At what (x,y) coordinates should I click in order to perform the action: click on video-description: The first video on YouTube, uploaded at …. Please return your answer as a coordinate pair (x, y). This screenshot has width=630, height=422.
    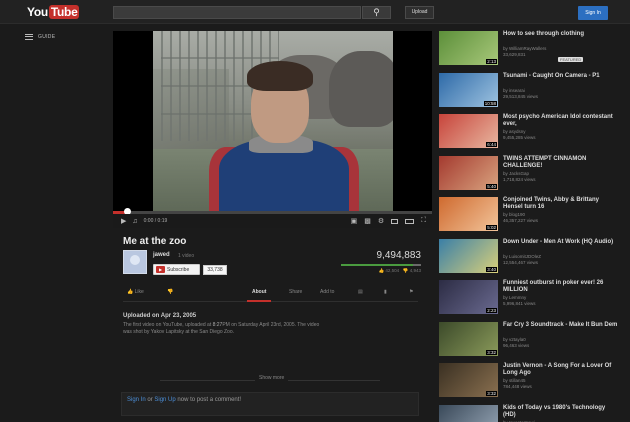
    Looking at the image, I should click on (221, 329).